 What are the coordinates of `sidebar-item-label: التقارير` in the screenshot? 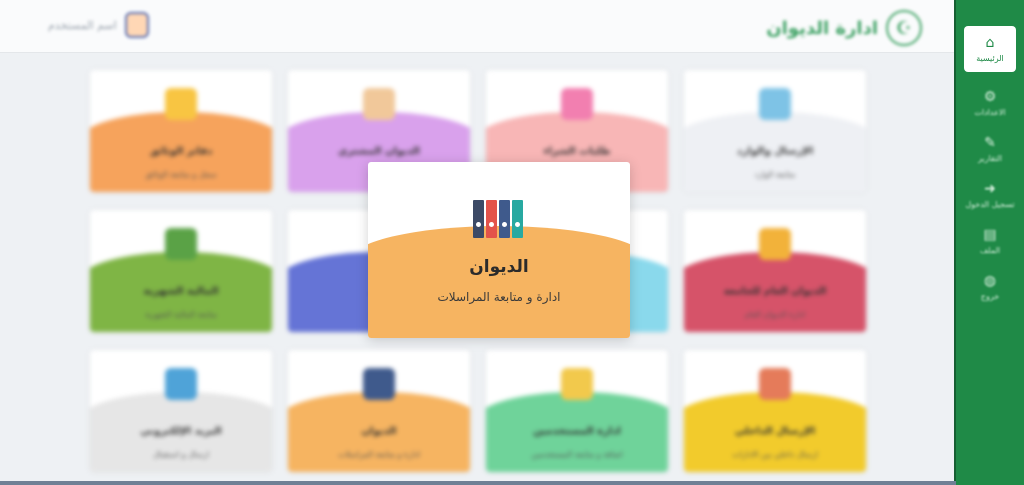 It's located at (990, 158).